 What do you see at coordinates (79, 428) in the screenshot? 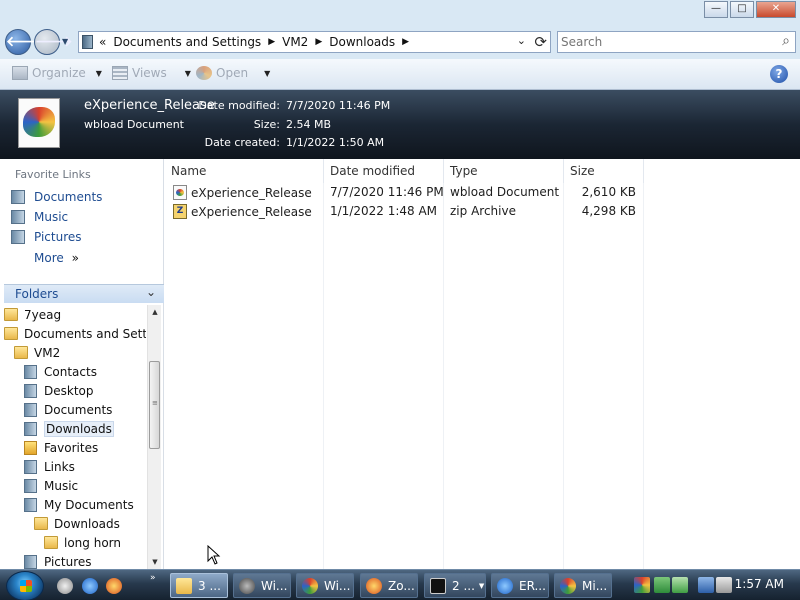
I see `tree-item-label: Downloads` at bounding box center [79, 428].